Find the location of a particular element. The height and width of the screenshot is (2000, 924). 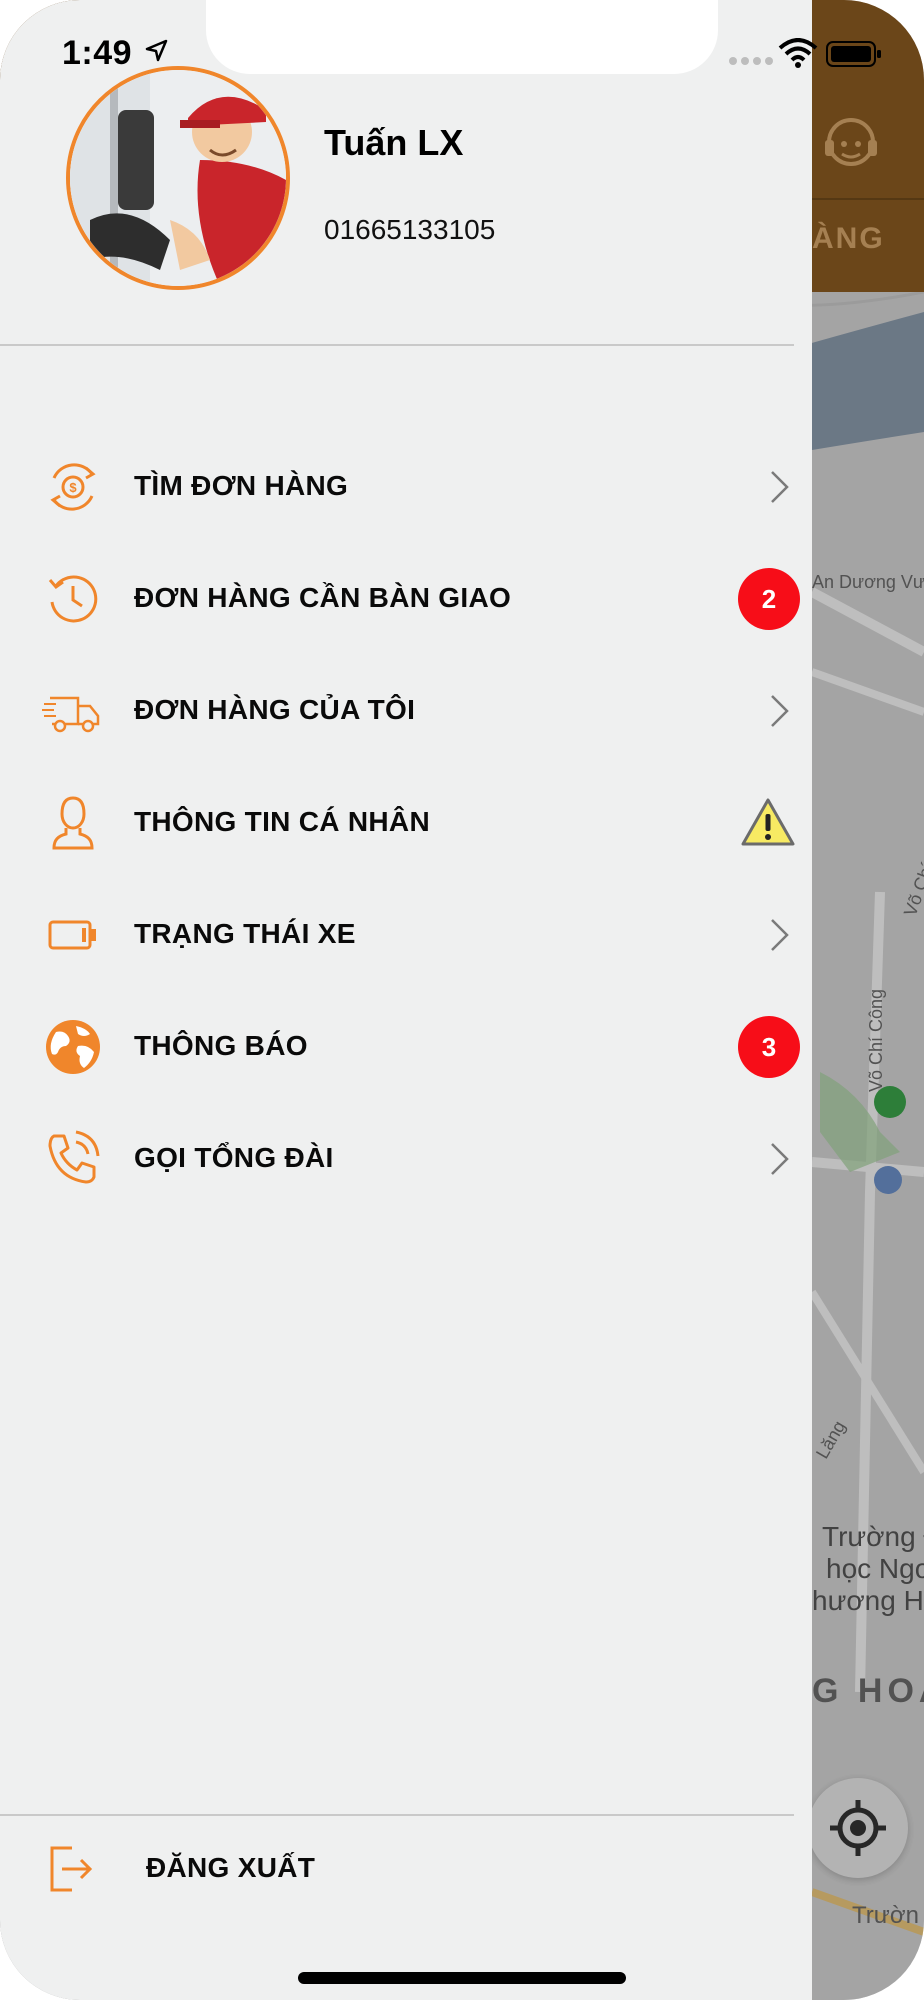

status-bar: 1:49 is located at coordinates (462, 50).